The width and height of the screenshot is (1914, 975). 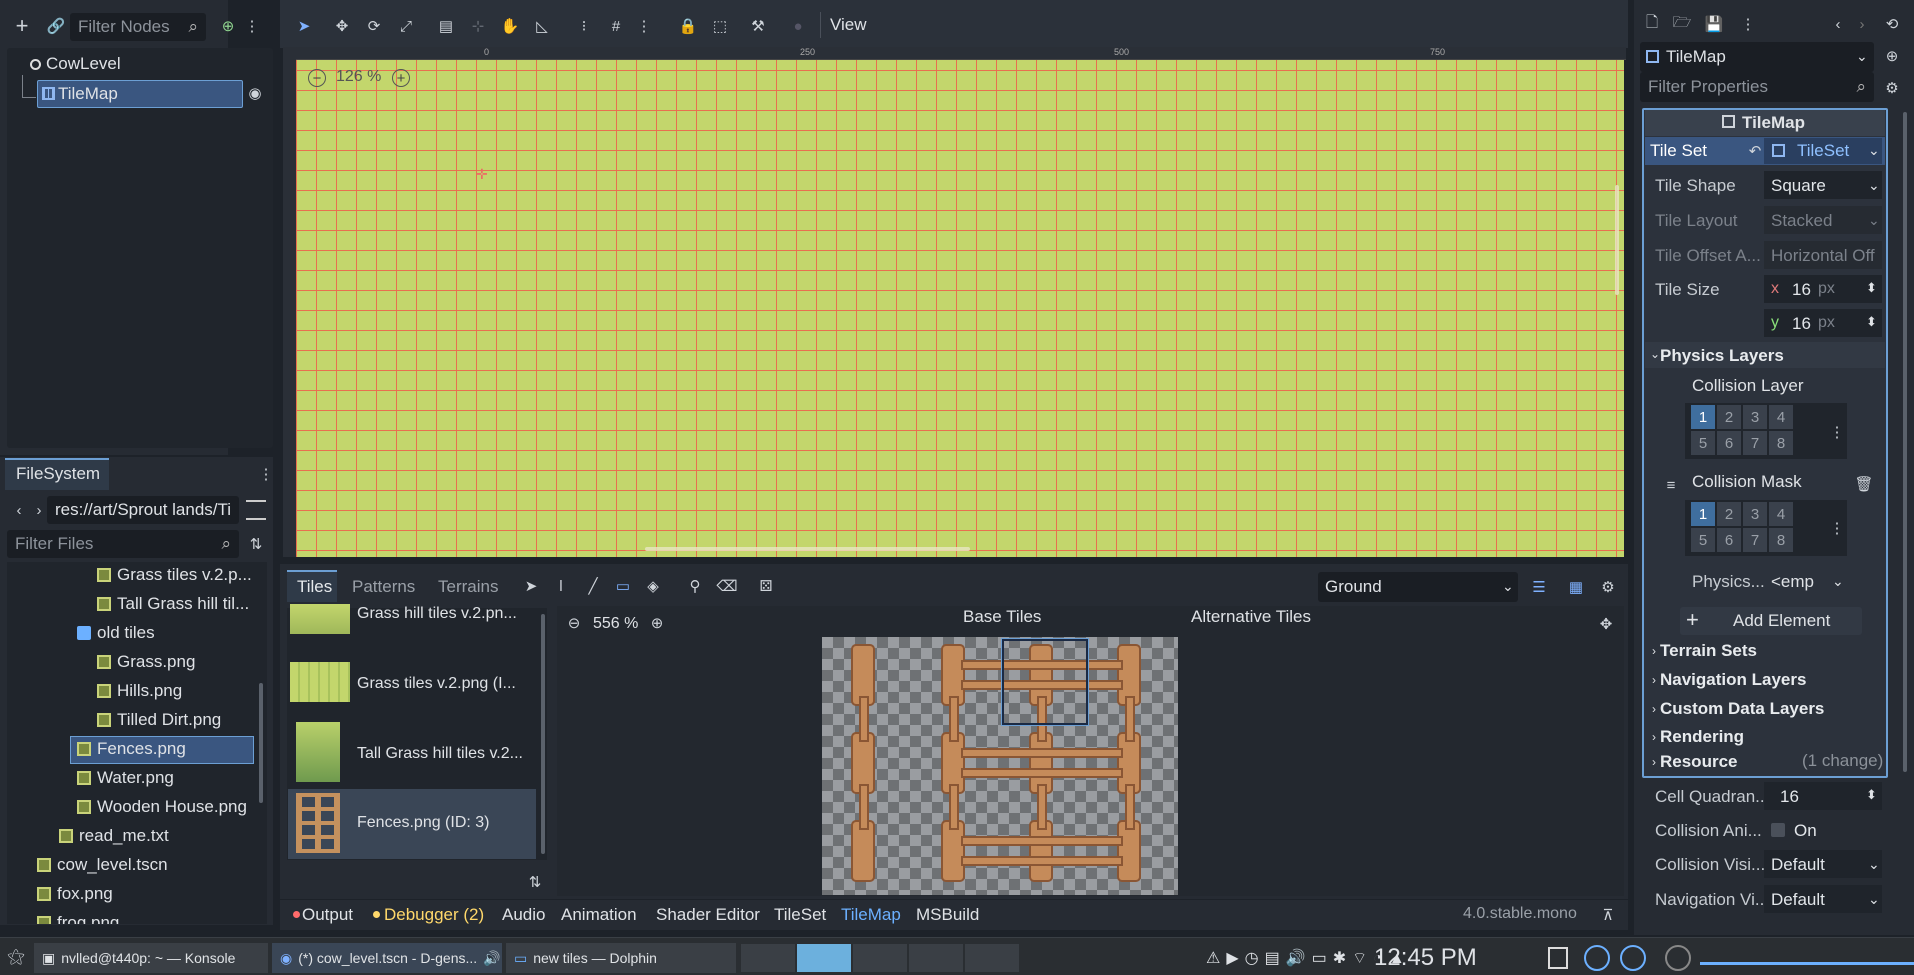 What do you see at coordinates (132, 692) in the screenshot?
I see `file-item: Hills.png` at bounding box center [132, 692].